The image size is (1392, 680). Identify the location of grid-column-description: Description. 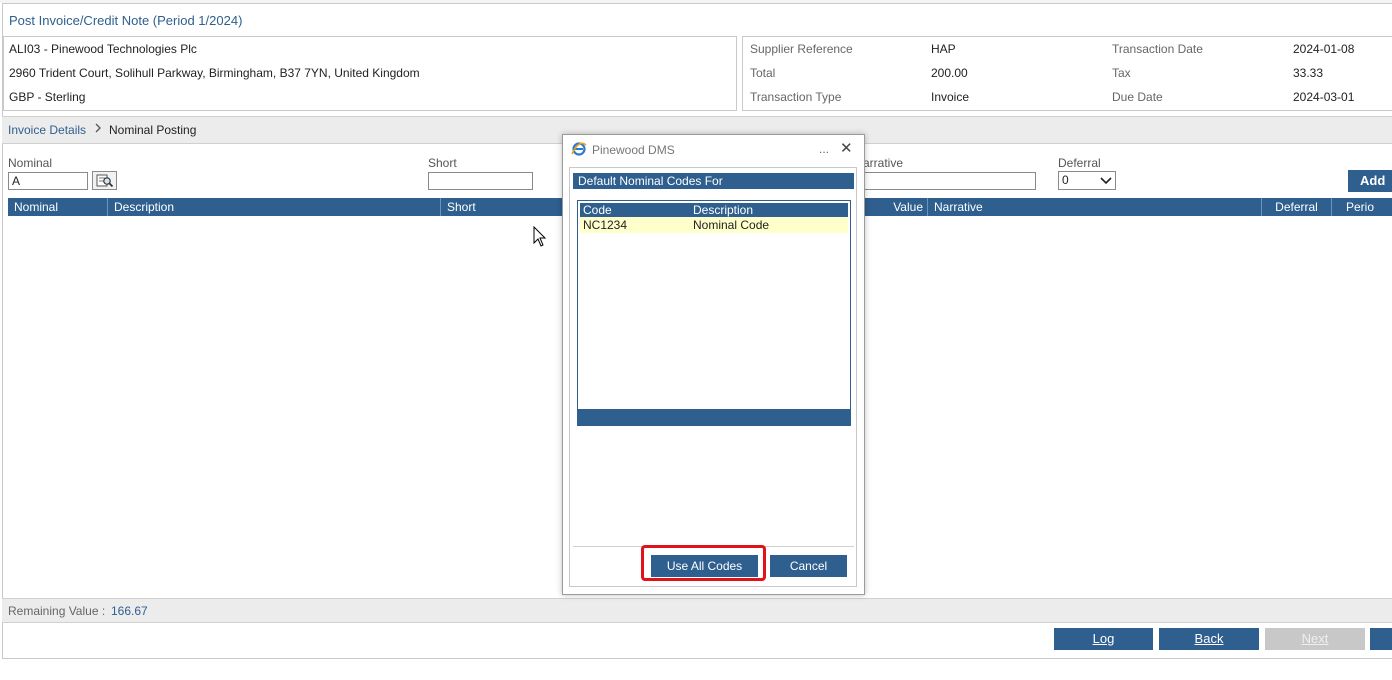
(723, 210).